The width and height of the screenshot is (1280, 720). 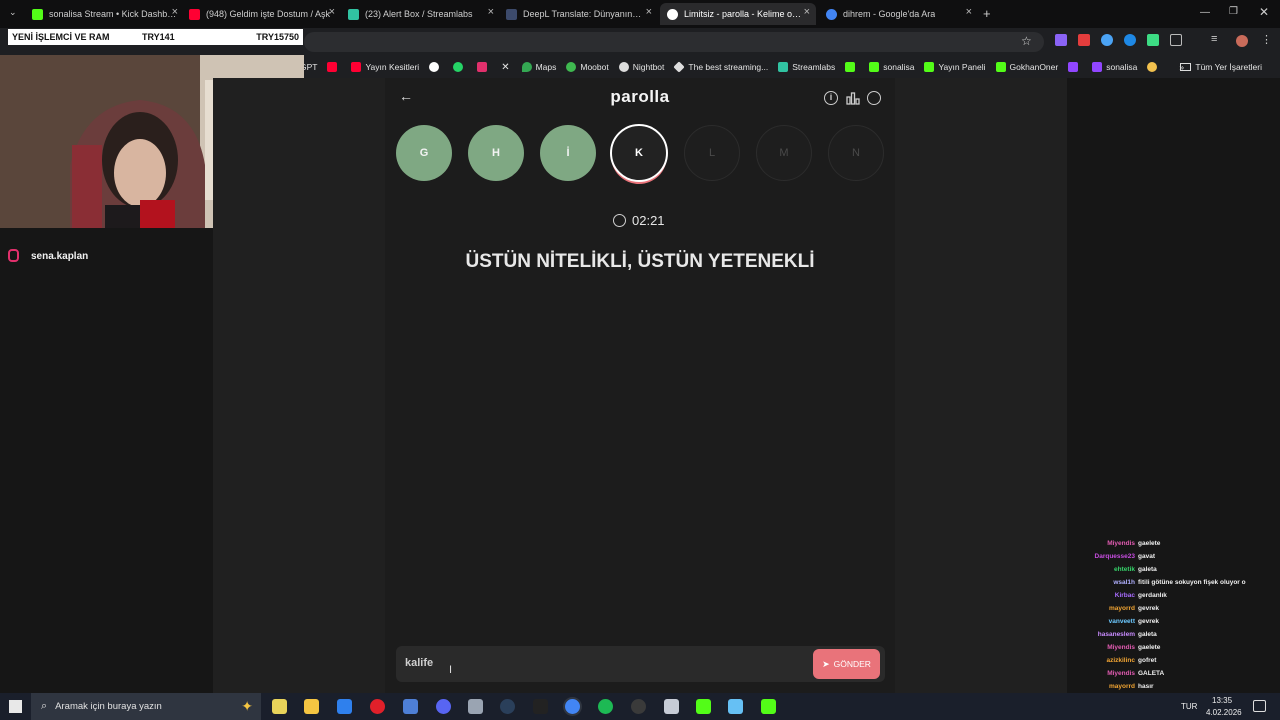 What do you see at coordinates (638, 706) in the screenshot?
I see `obs-icon` at bounding box center [638, 706].